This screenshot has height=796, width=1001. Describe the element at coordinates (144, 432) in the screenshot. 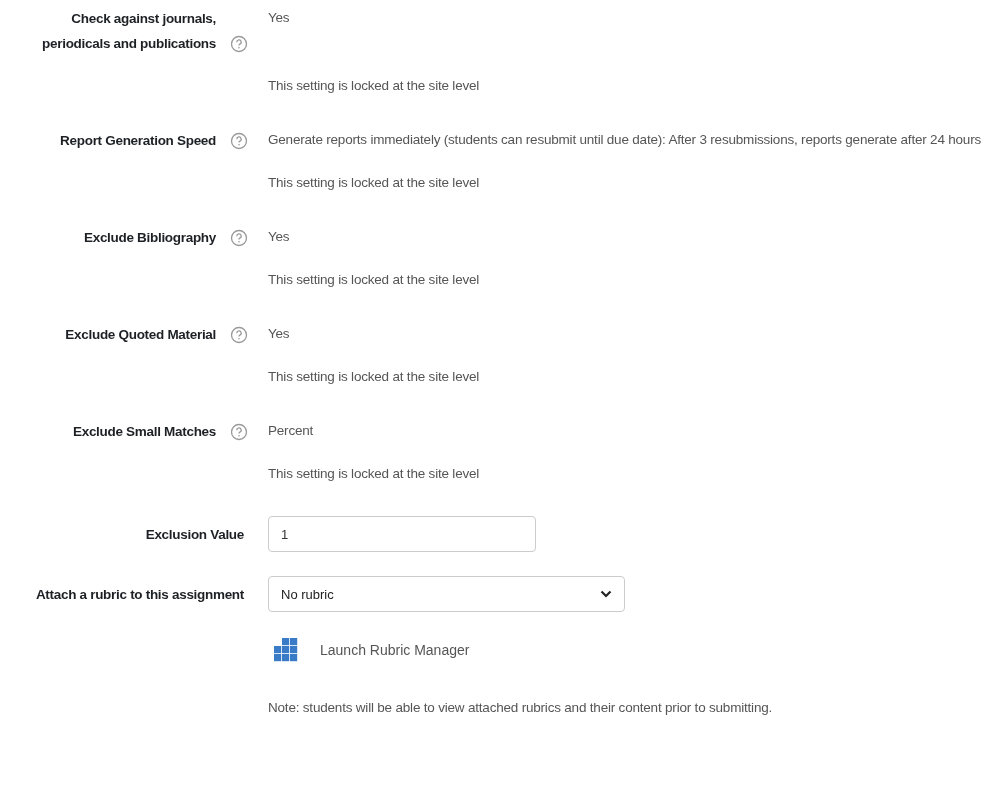

I see `setting-label: Exclude Small Matches` at that location.